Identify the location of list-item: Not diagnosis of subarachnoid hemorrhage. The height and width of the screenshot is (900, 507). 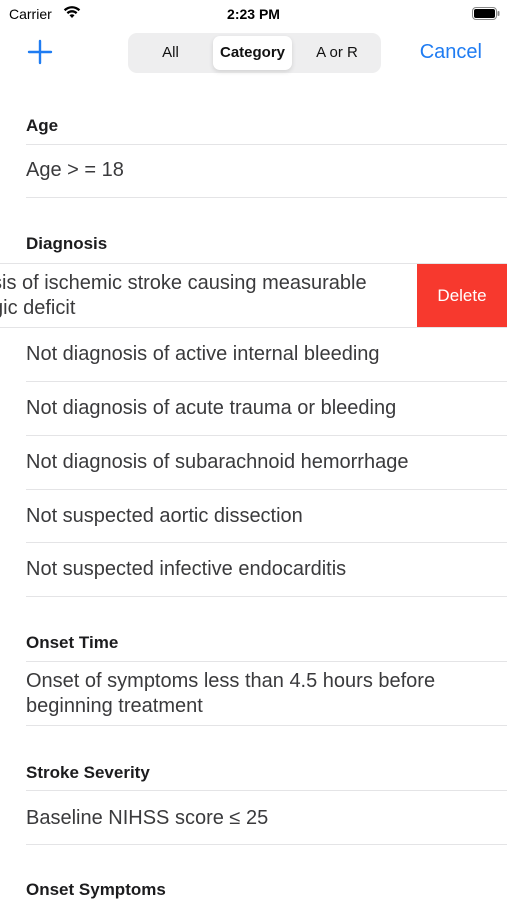
(253, 463).